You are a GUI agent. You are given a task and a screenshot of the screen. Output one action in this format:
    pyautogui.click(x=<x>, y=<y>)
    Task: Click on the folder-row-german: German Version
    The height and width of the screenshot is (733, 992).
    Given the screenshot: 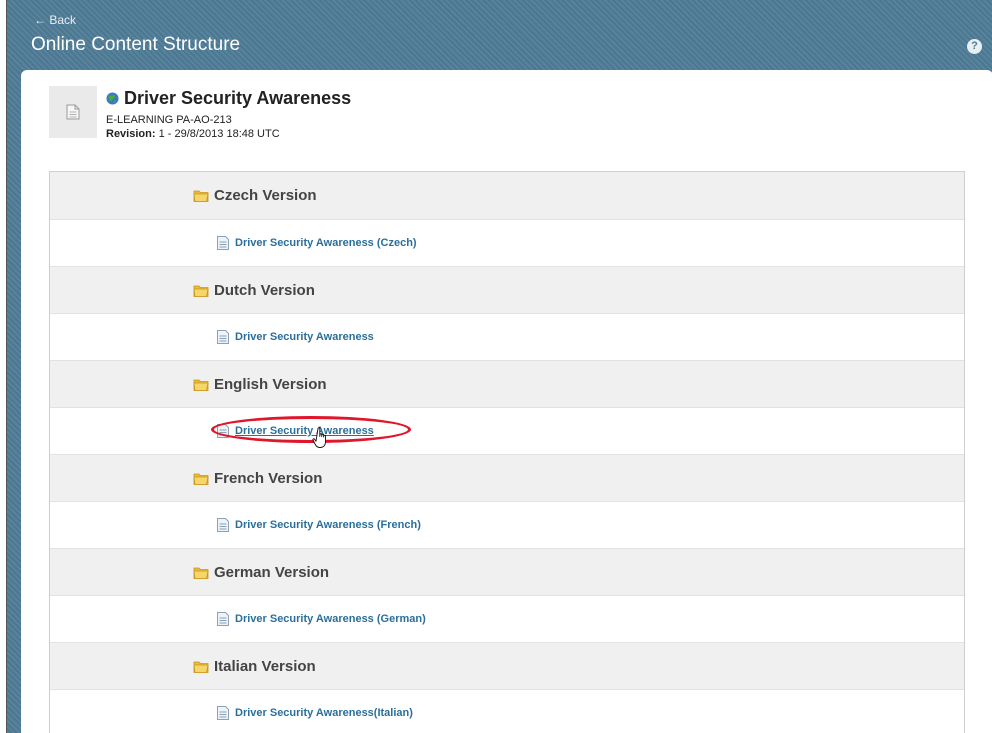 What is the action you would take?
    pyautogui.click(x=507, y=571)
    